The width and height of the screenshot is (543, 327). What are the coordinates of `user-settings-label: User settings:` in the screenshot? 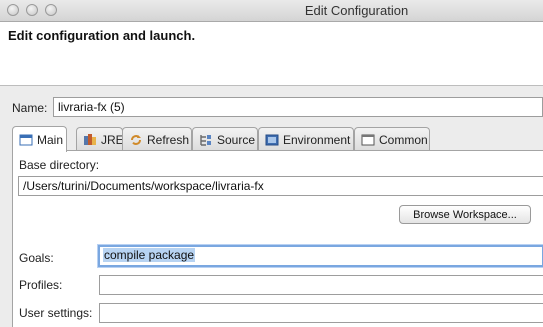 It's located at (56, 313).